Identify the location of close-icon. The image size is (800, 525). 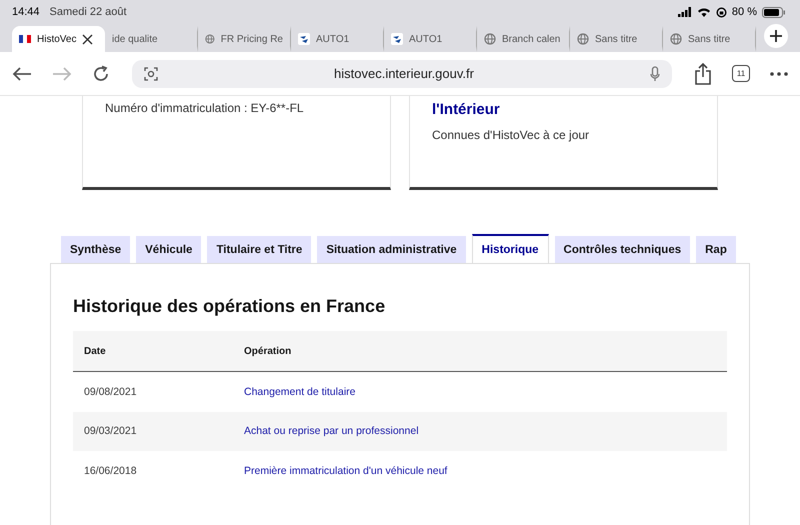
(88, 39).